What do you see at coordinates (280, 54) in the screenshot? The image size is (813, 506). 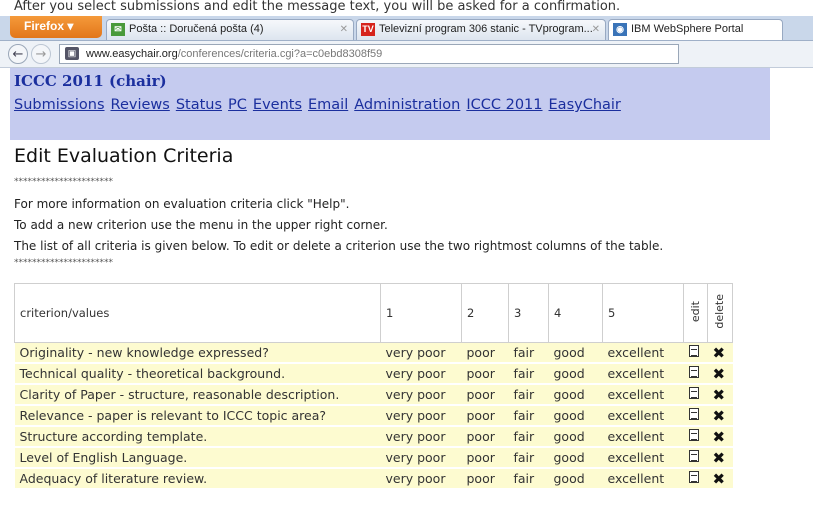 I see `url-path: /conferences/criteria.cgi?a=c0ebd8308f59` at bounding box center [280, 54].